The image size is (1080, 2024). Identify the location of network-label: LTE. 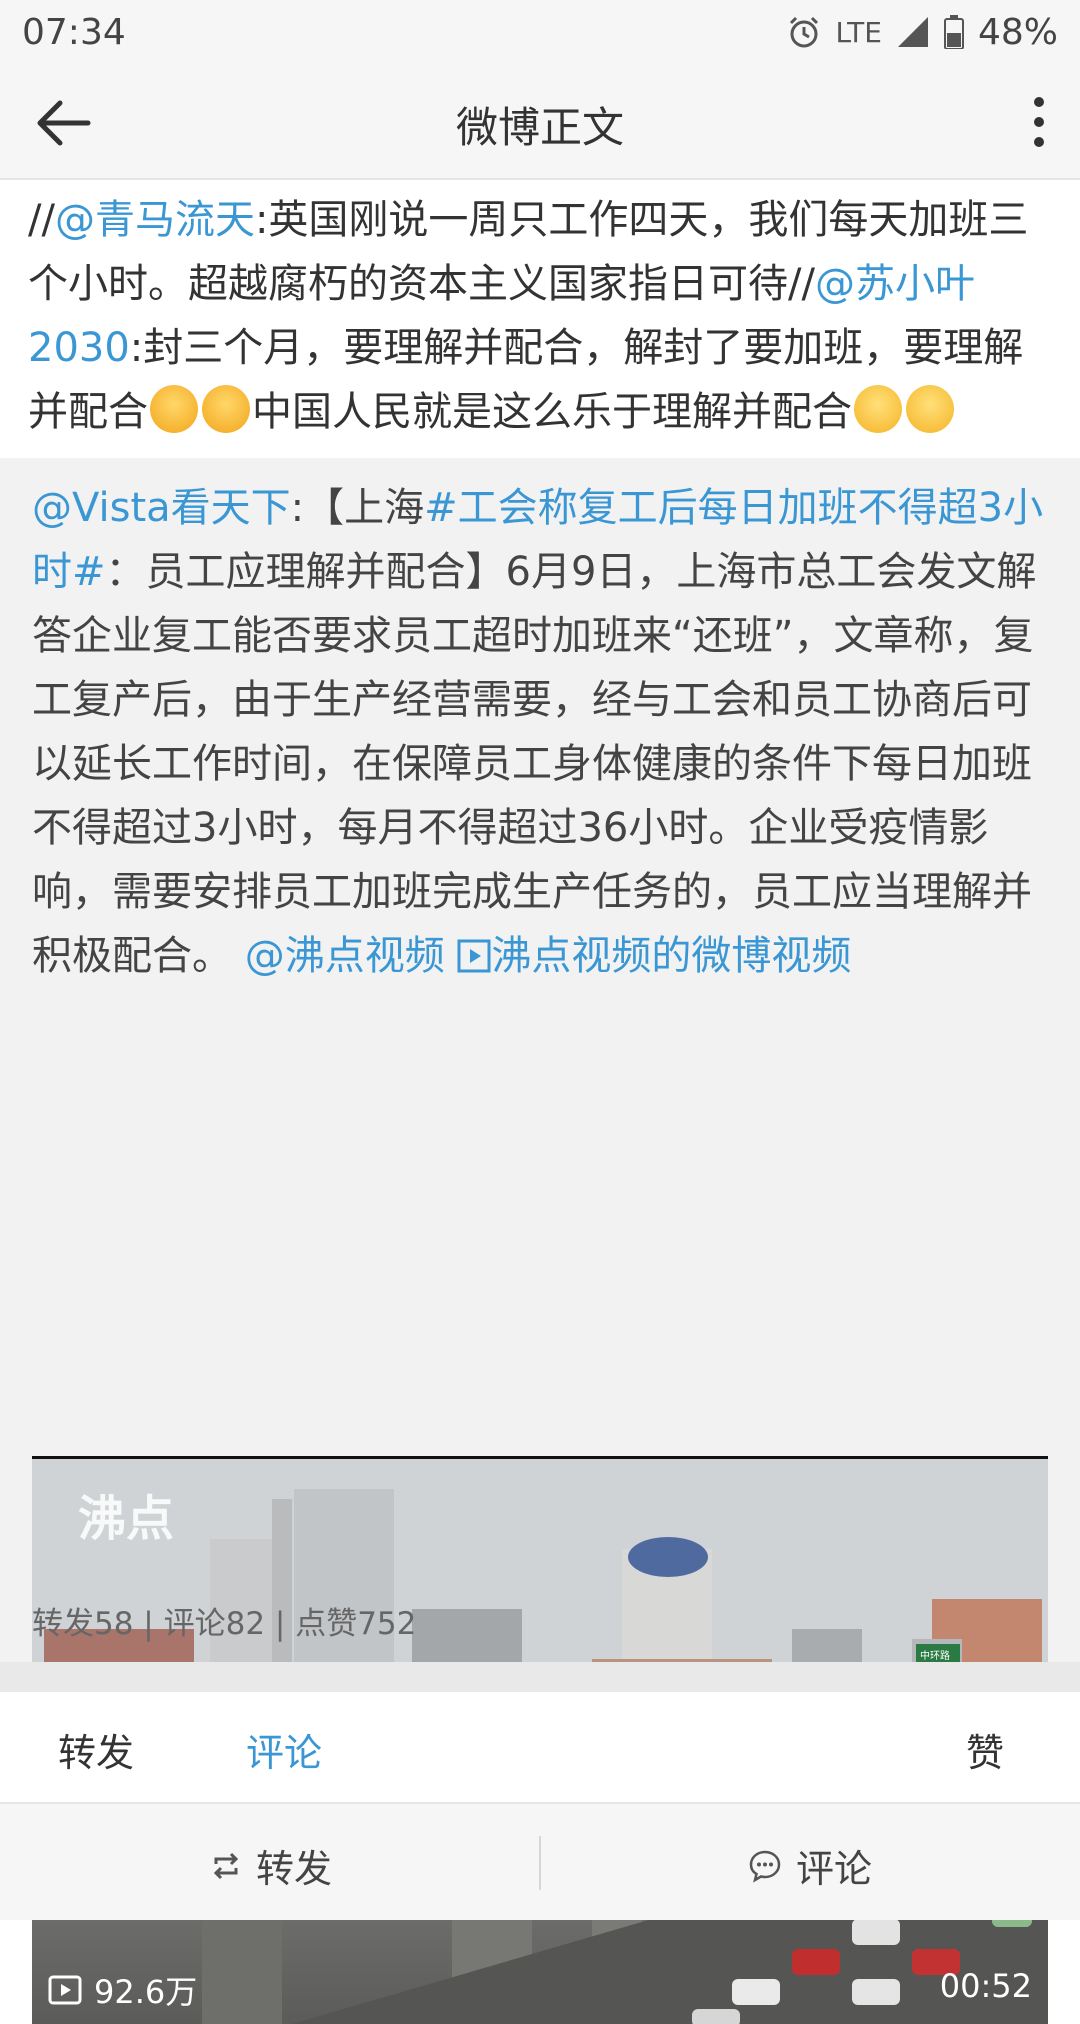
(858, 32).